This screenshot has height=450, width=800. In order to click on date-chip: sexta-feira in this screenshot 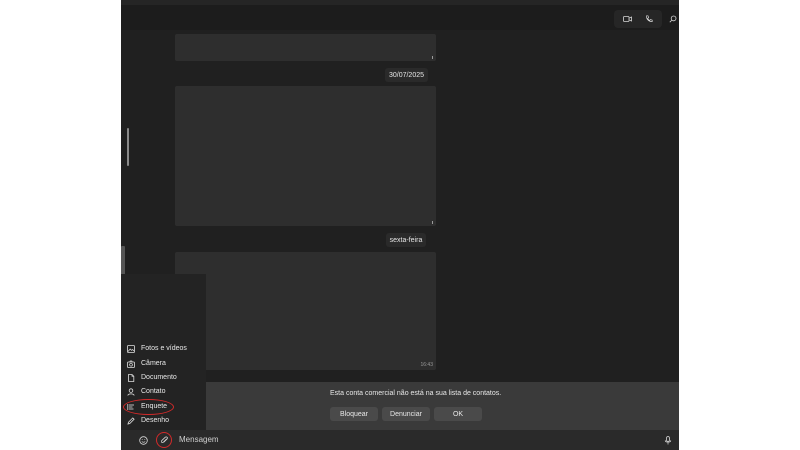, I will do `click(406, 240)`.